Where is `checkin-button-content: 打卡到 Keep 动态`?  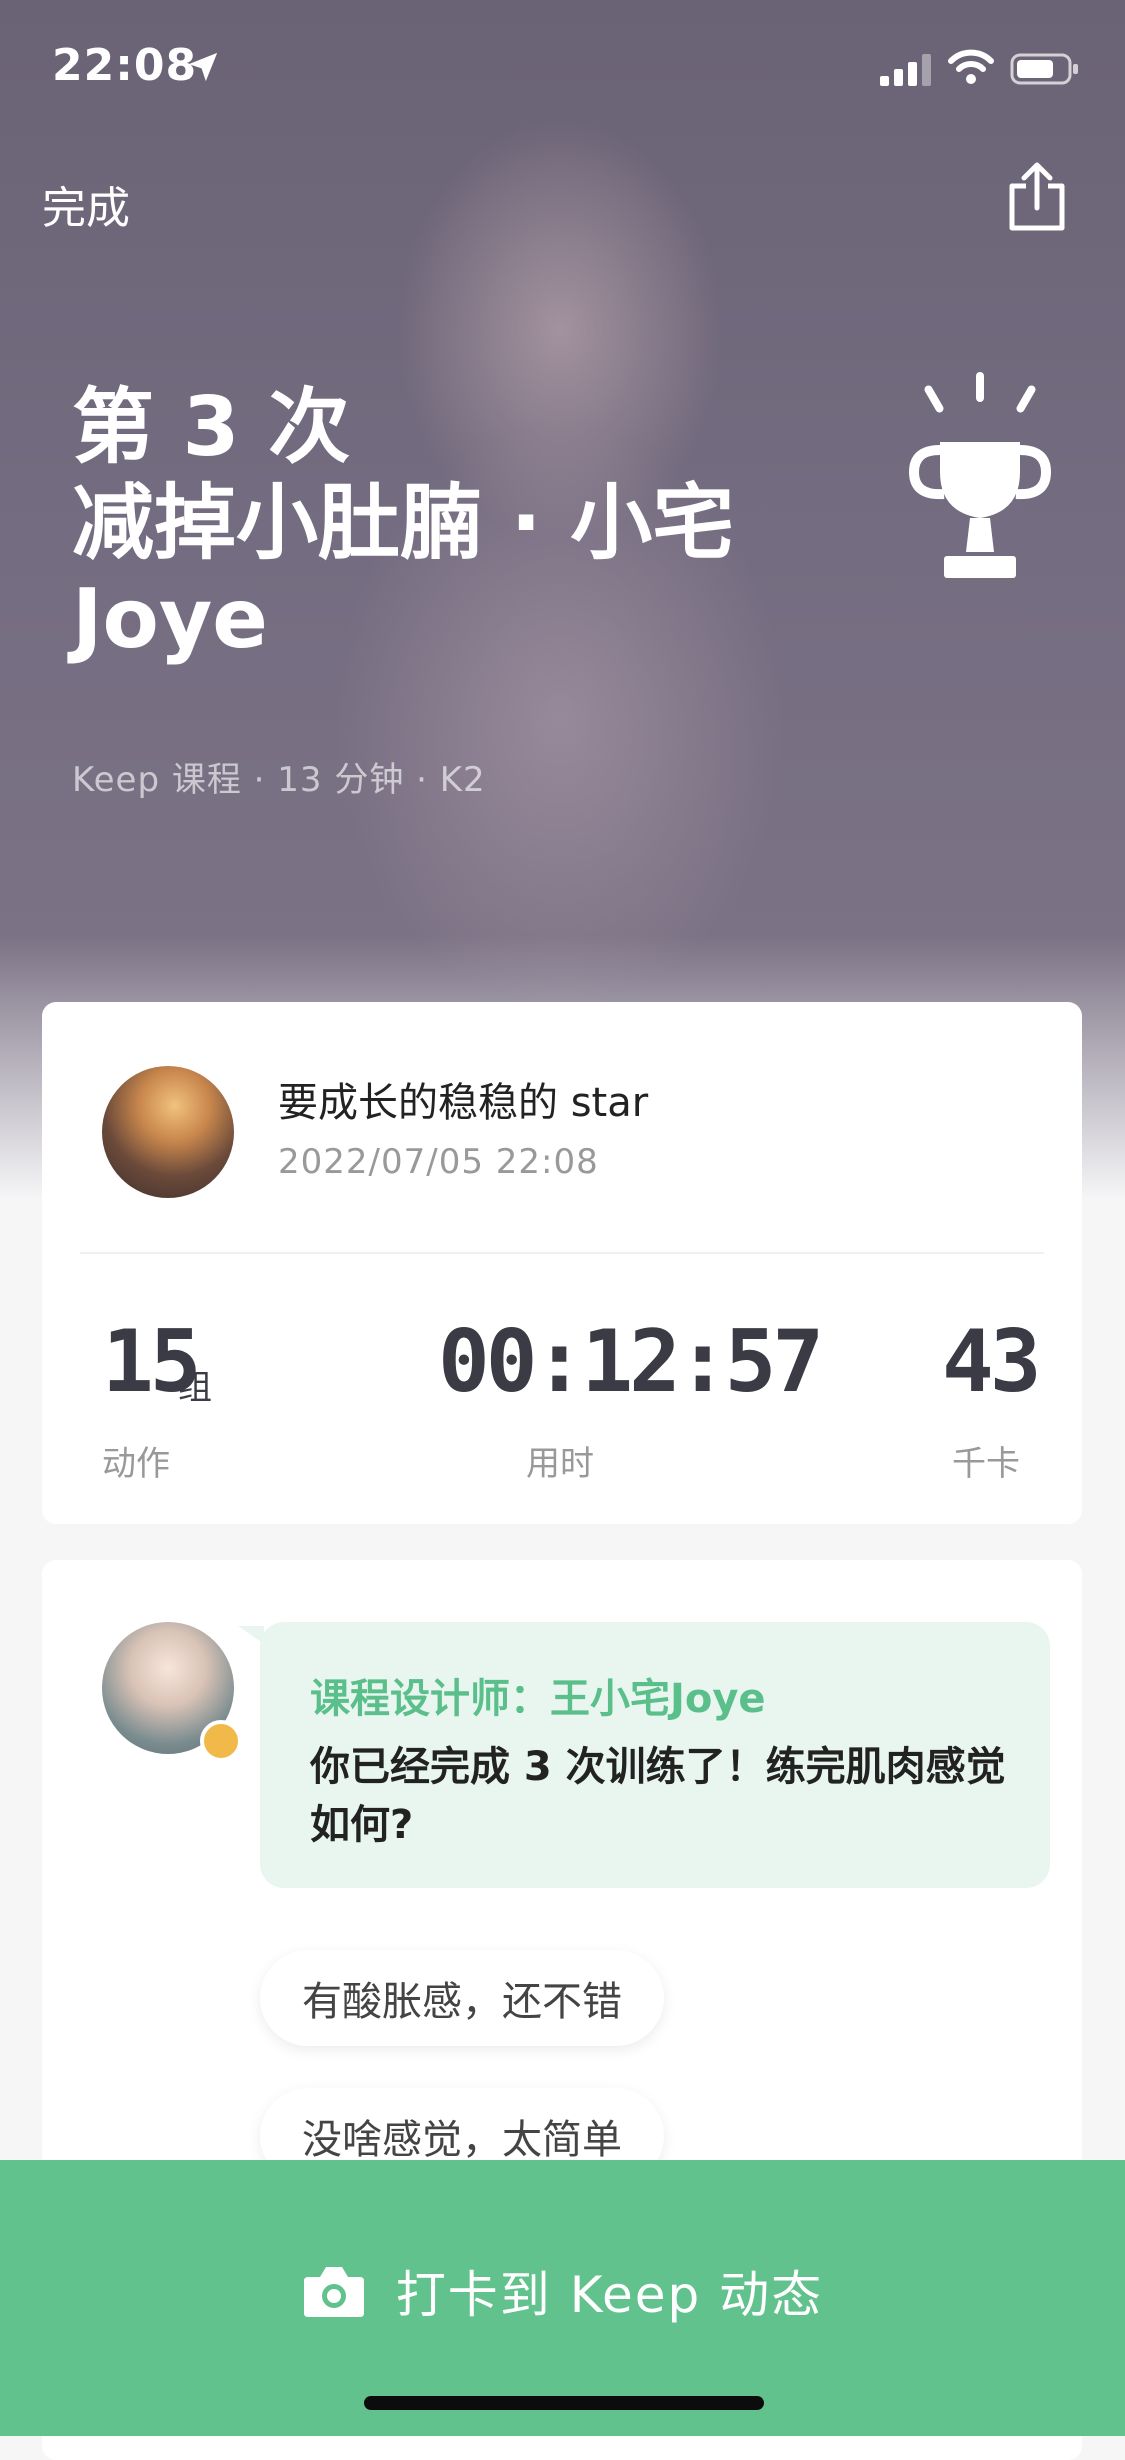 checkin-button-content: 打卡到 Keep 动态 is located at coordinates (562, 2291).